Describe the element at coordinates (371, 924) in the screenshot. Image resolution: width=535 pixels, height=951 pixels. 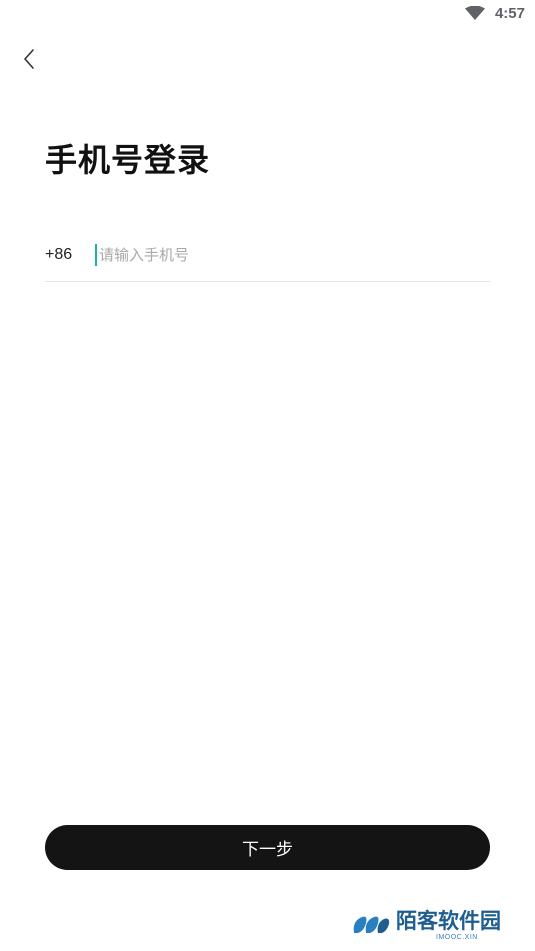
I see `watermark-logo-icon` at that location.